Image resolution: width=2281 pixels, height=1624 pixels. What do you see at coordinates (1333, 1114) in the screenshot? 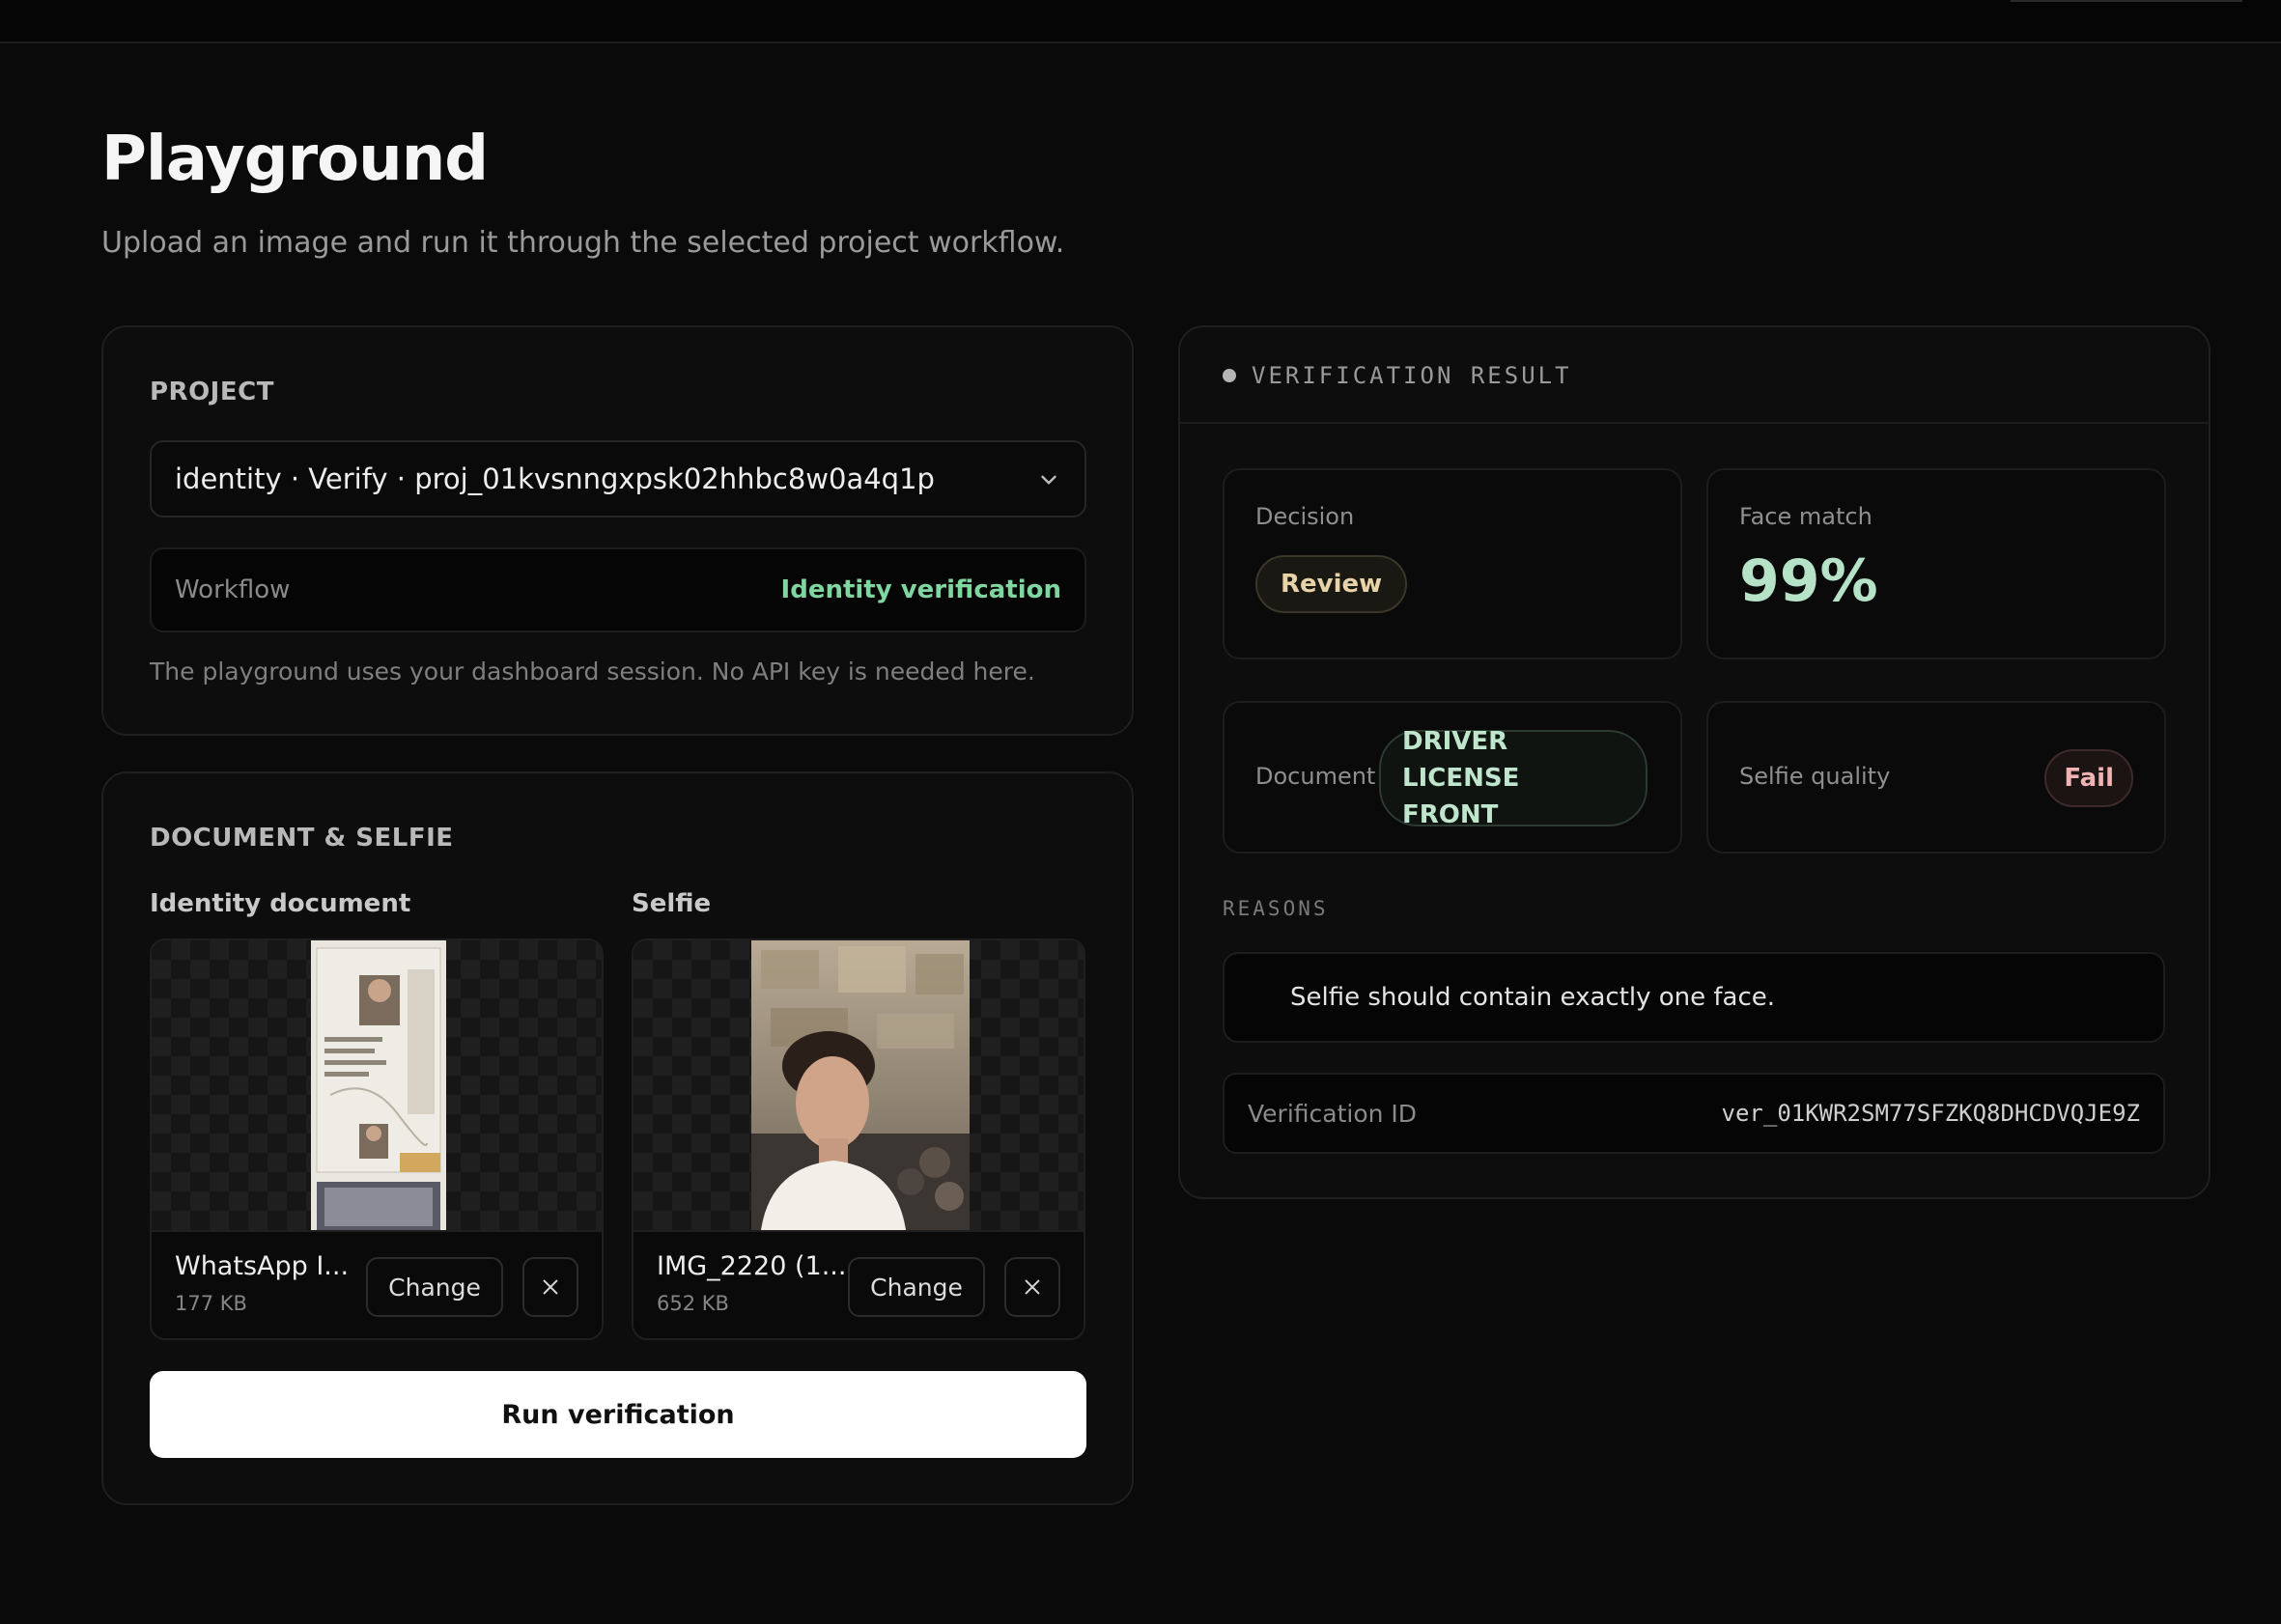
I see `verification-id-label: Verification ID` at bounding box center [1333, 1114].